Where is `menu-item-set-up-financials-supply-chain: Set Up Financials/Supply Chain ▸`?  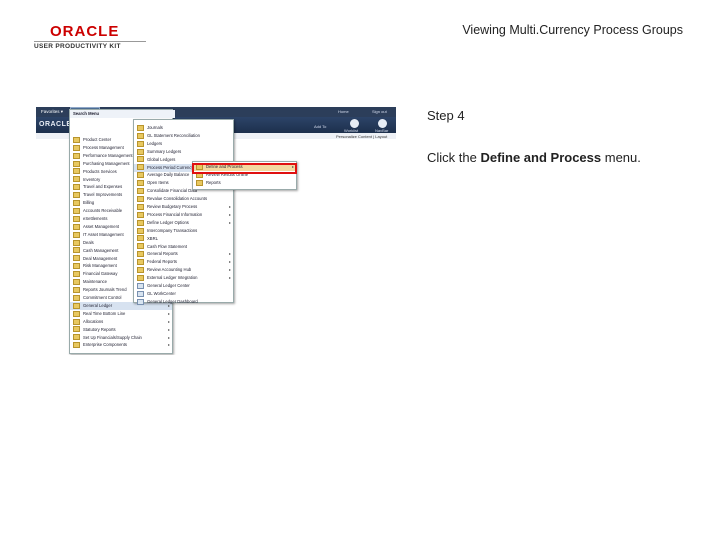 menu-item-set-up-financials-supply-chain: Set Up Financials/Supply Chain ▸ is located at coordinates (121, 338).